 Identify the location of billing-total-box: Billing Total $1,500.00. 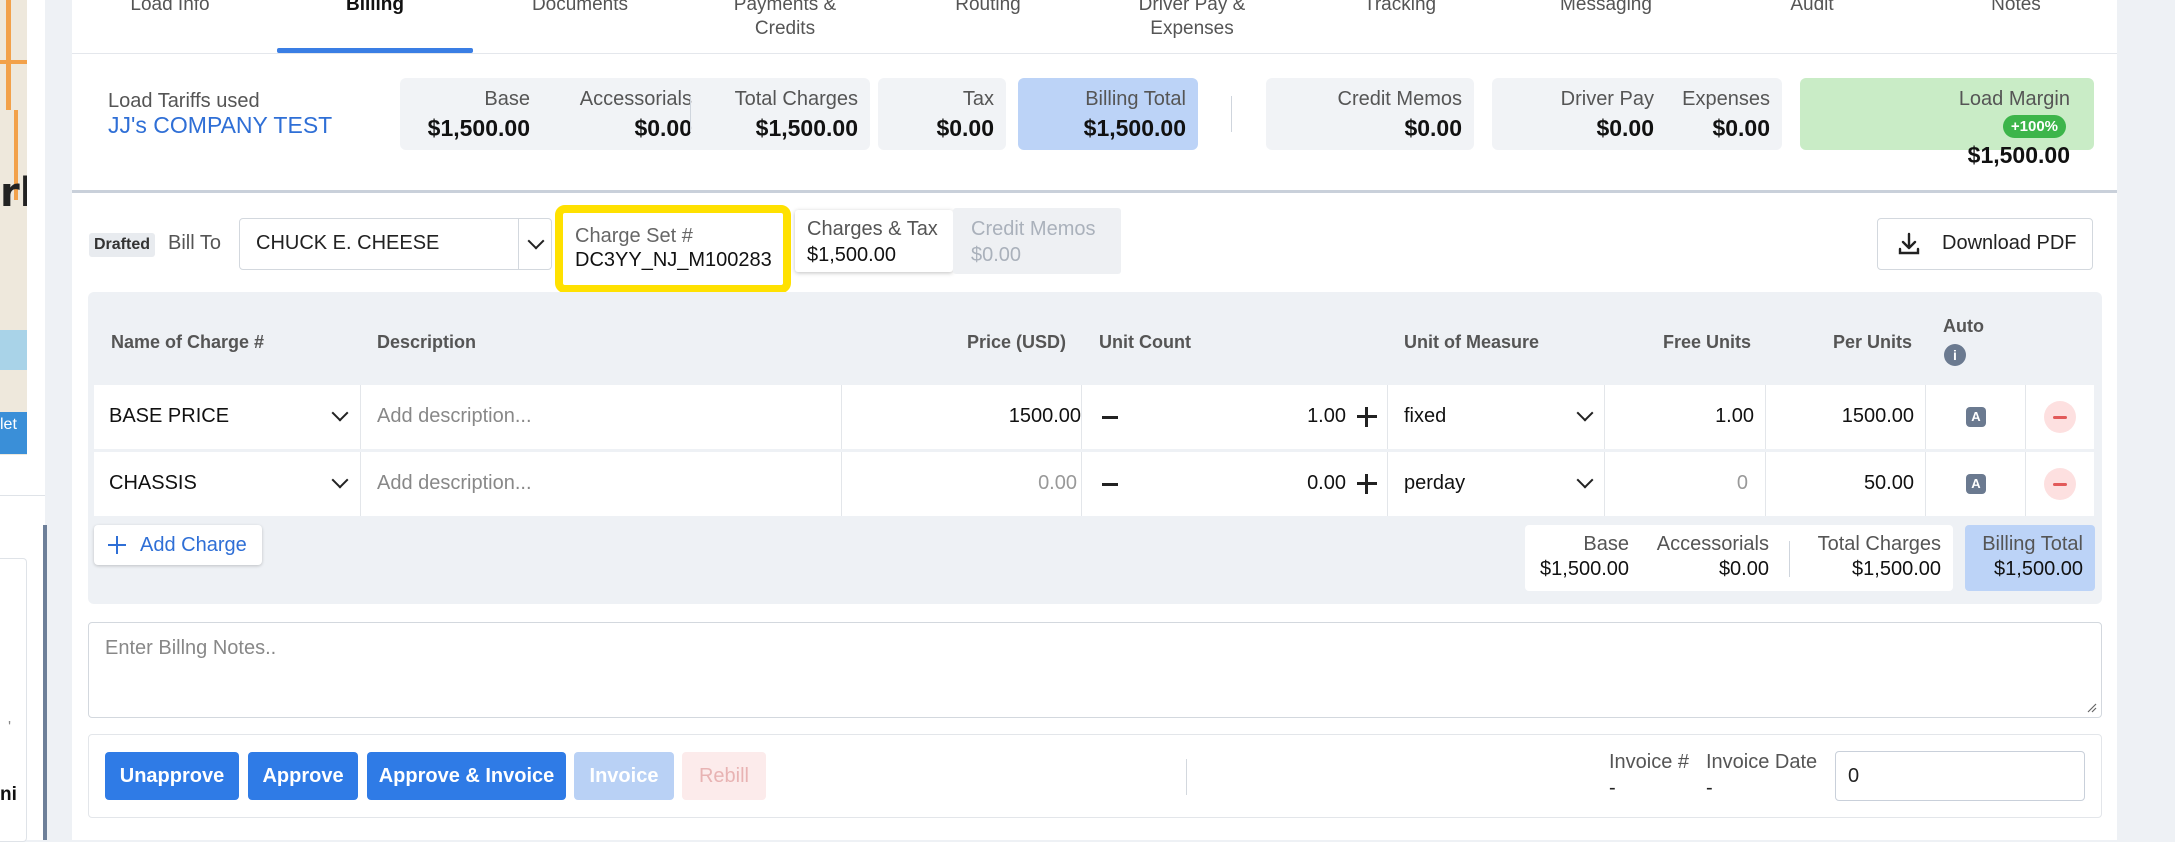
(1108, 114).